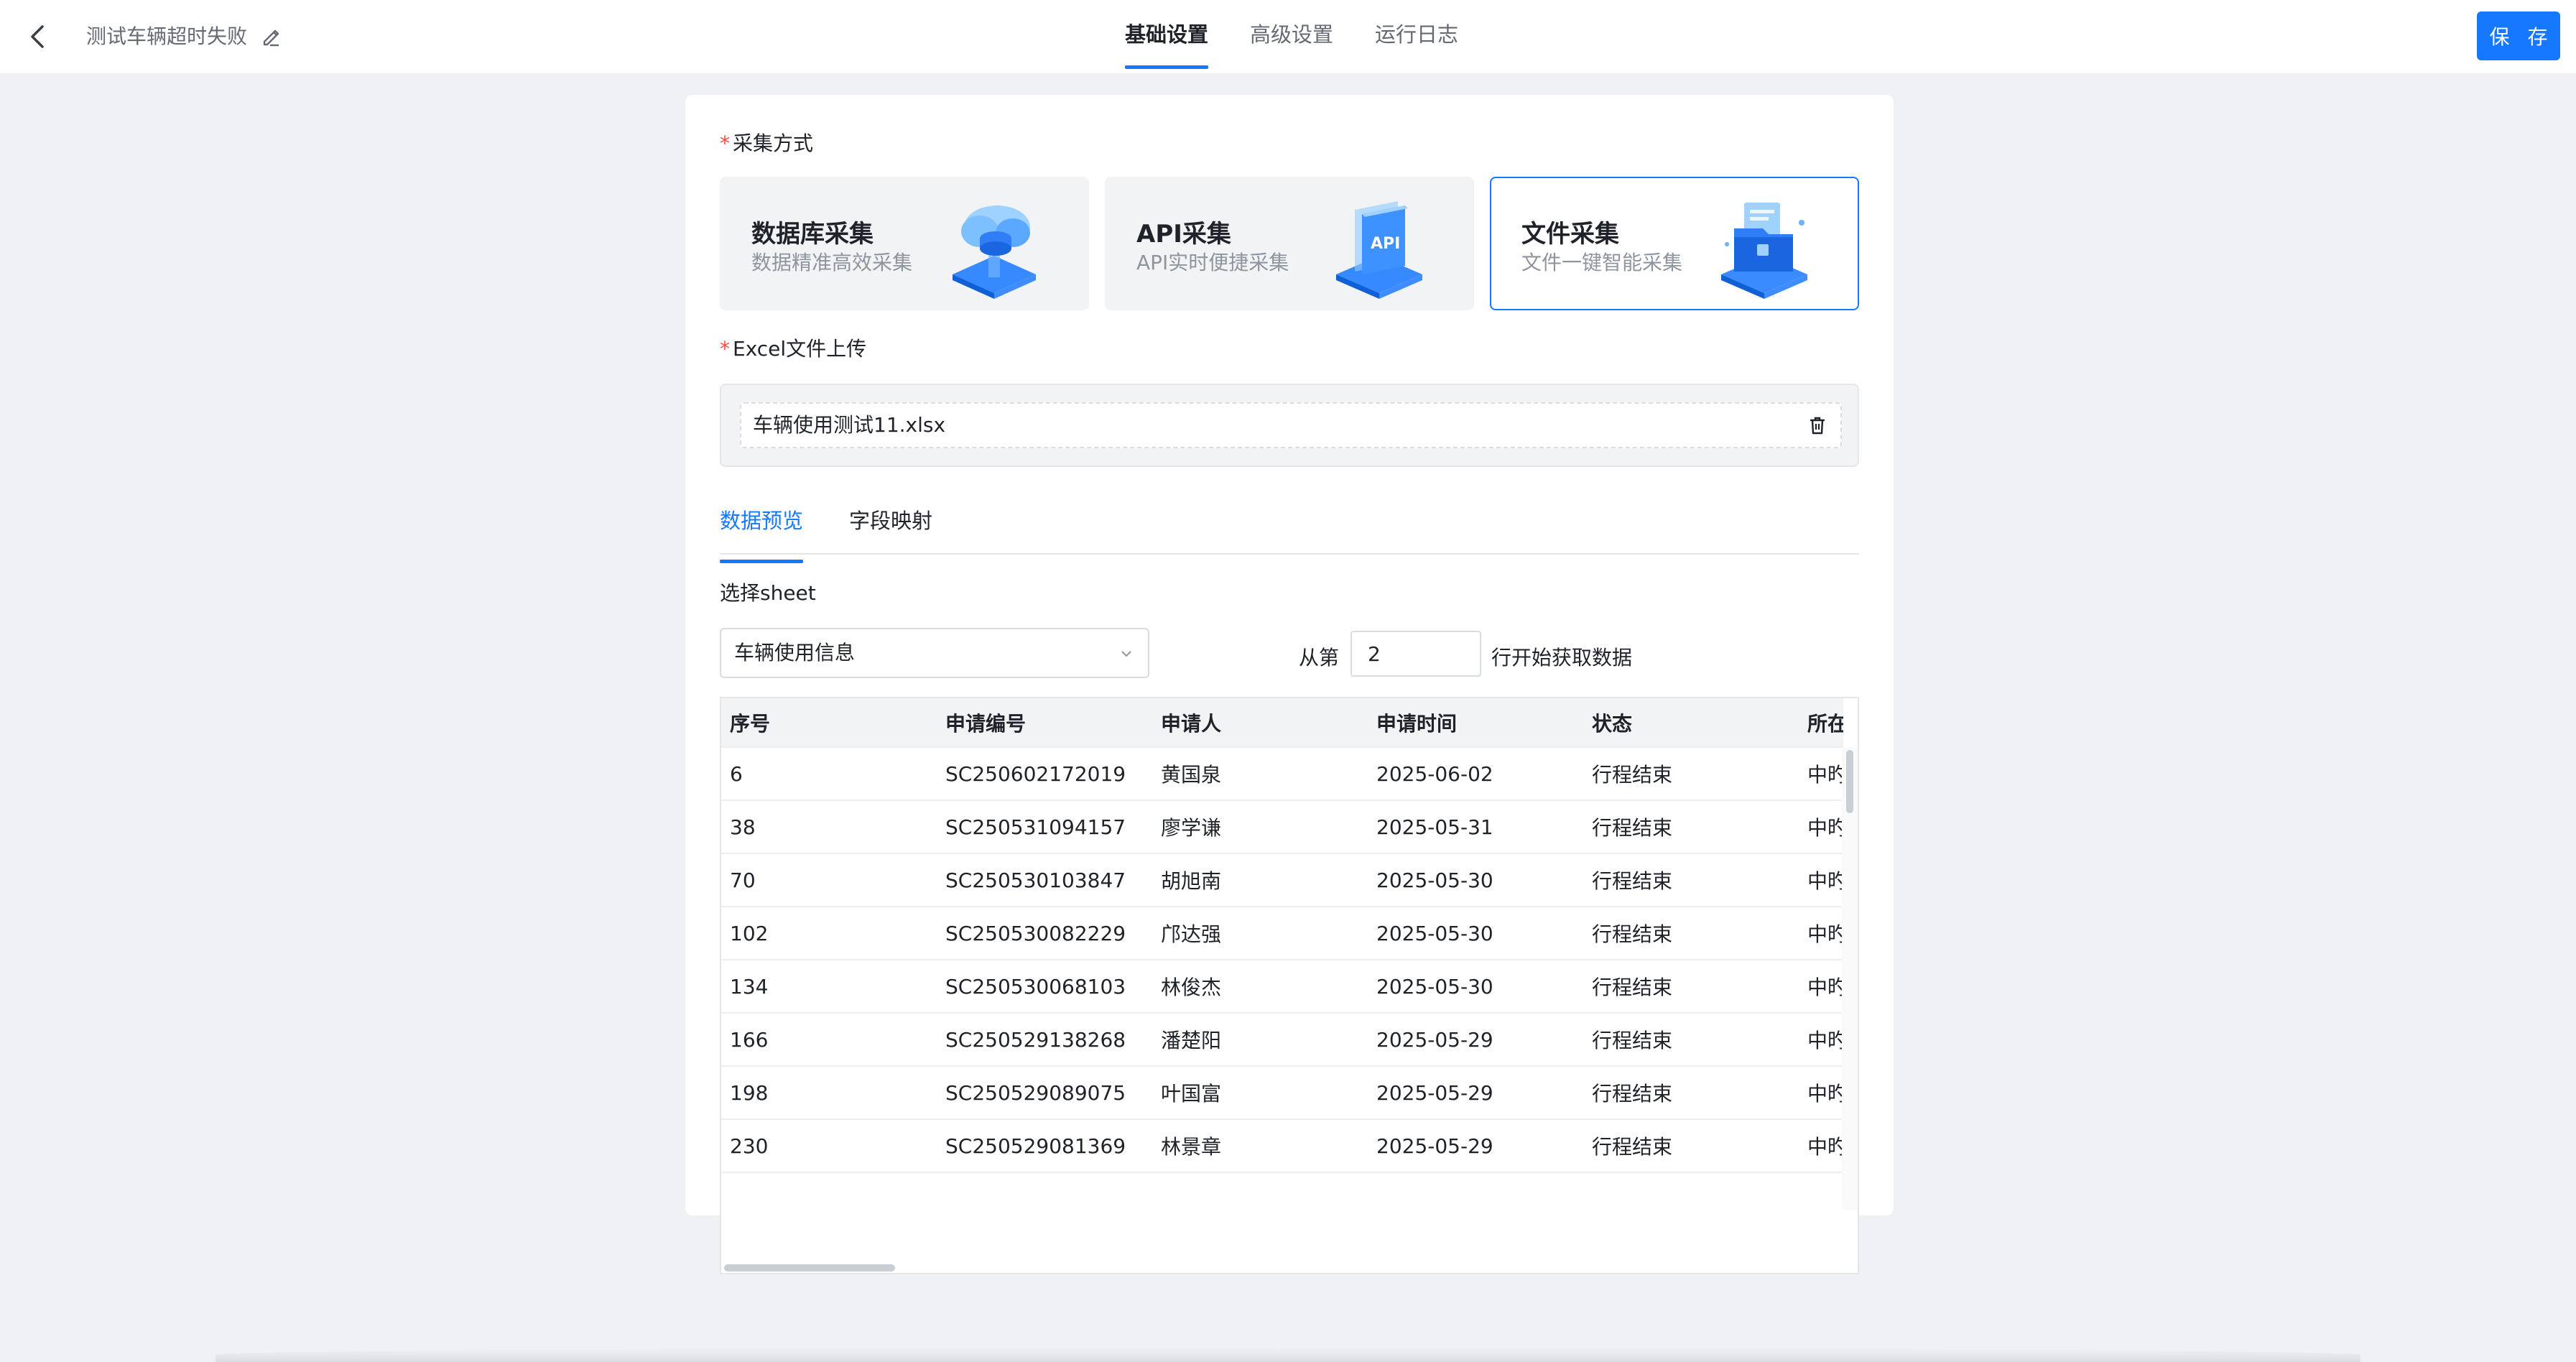 The height and width of the screenshot is (1362, 2576). What do you see at coordinates (37, 37) in the screenshot?
I see `back-arrow-icon` at bounding box center [37, 37].